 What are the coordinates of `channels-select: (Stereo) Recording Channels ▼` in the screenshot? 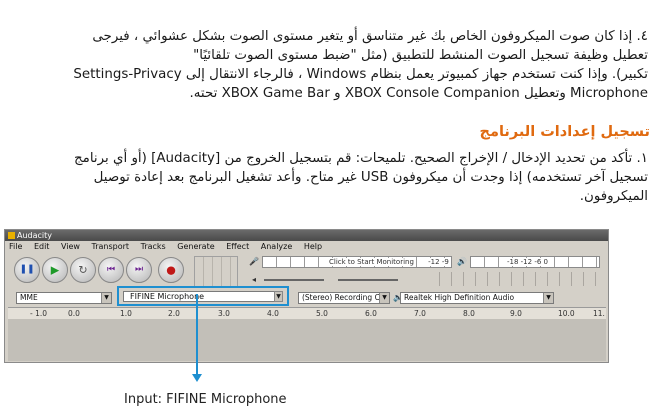 It's located at (344, 298).